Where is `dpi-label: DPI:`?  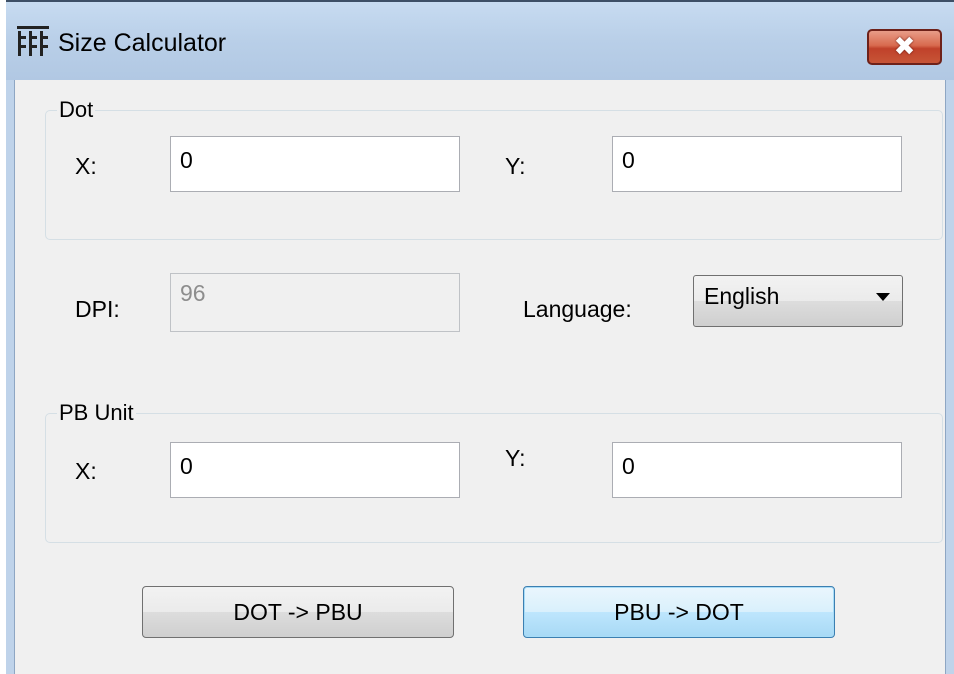
dpi-label: DPI: is located at coordinates (97, 309).